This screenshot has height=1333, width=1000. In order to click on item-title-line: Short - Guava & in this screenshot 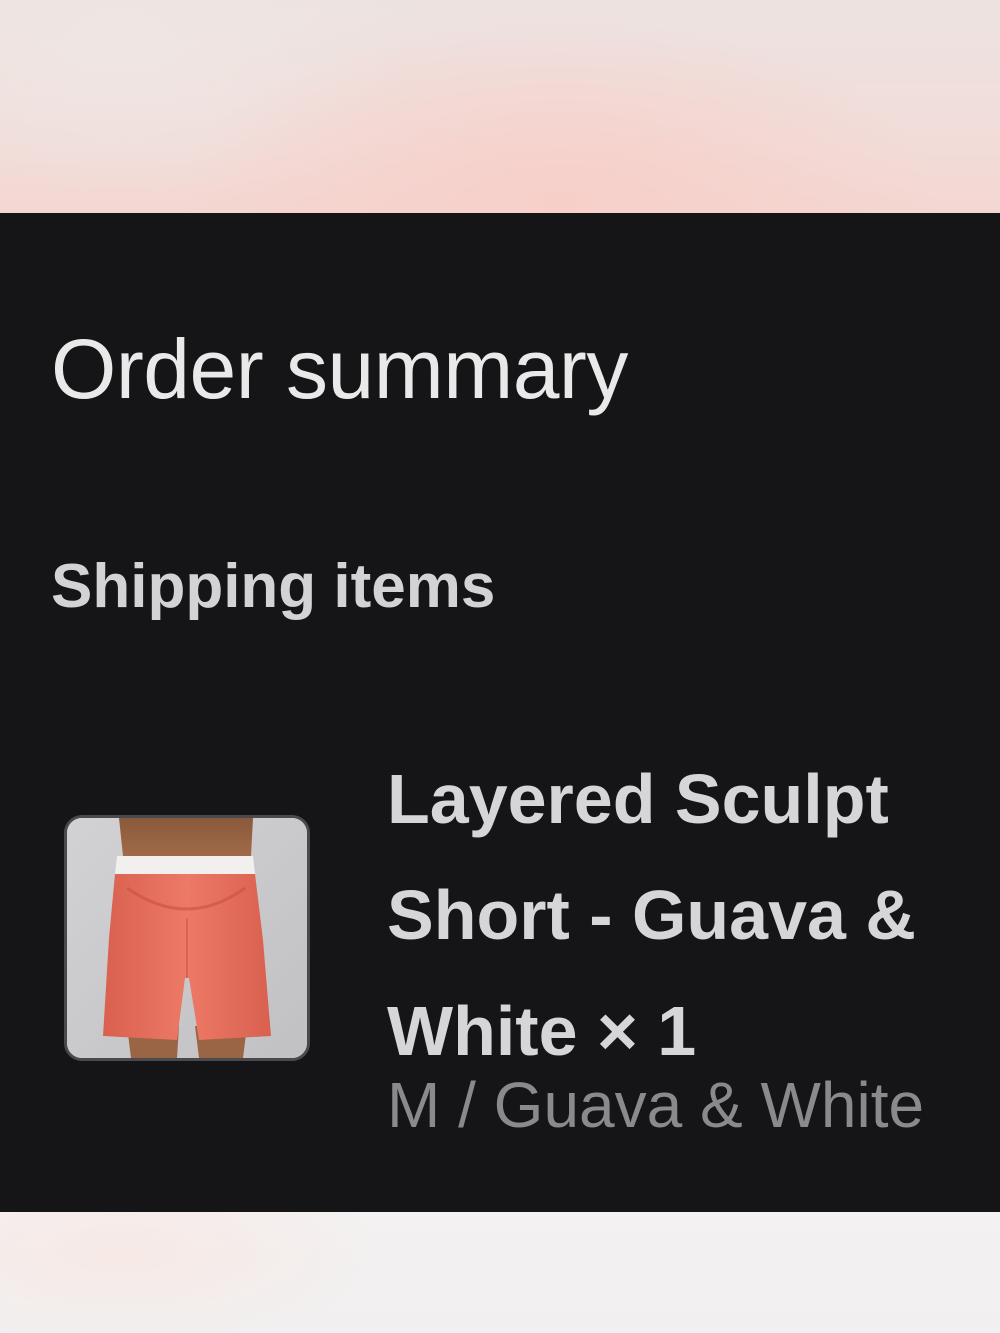, I will do `click(651, 915)`.